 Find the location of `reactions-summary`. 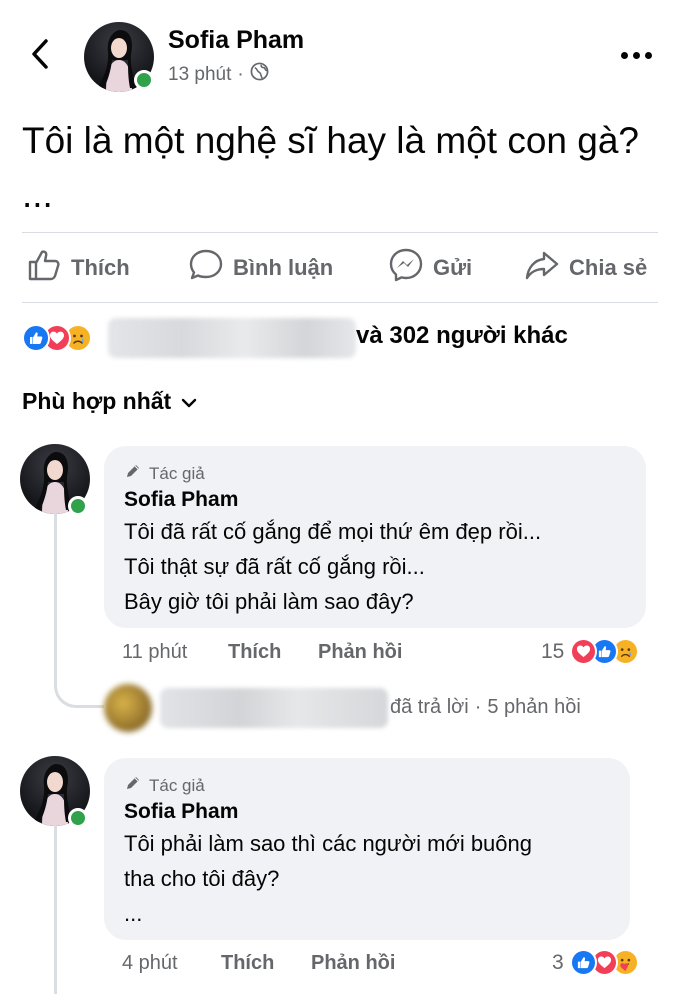

reactions-summary is located at coordinates (57, 338).